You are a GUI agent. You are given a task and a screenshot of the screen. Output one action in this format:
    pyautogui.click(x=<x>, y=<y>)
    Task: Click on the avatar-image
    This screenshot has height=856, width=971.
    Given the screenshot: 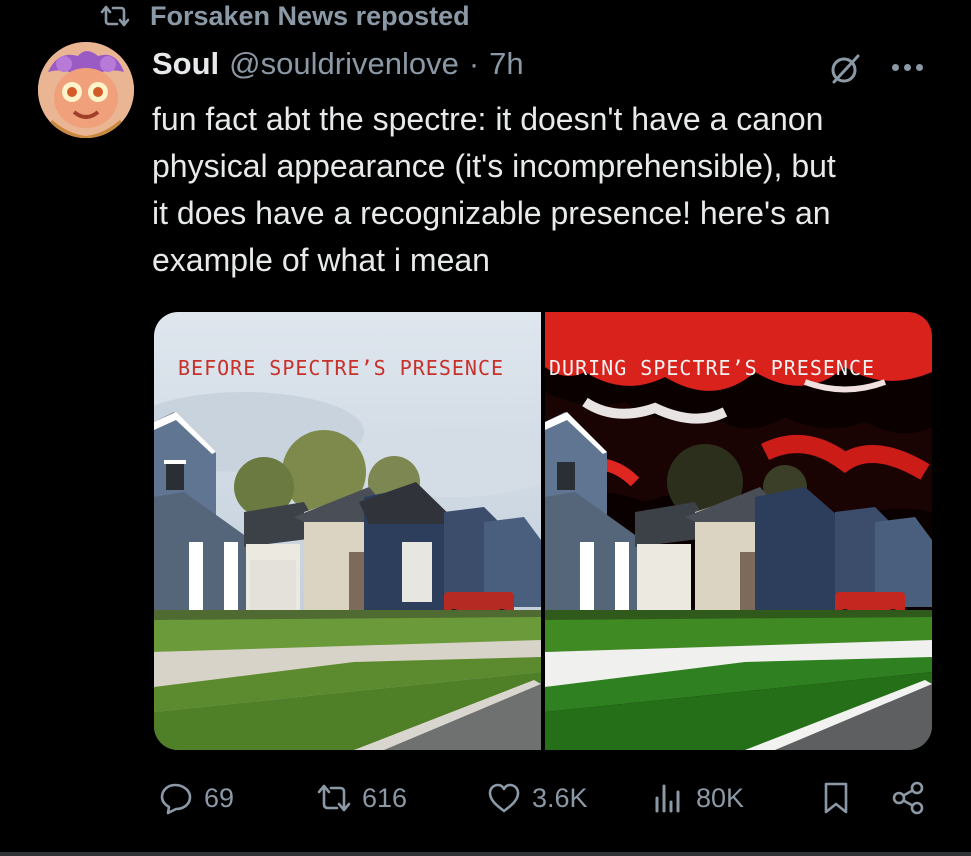 What is the action you would take?
    pyautogui.click(x=86, y=90)
    